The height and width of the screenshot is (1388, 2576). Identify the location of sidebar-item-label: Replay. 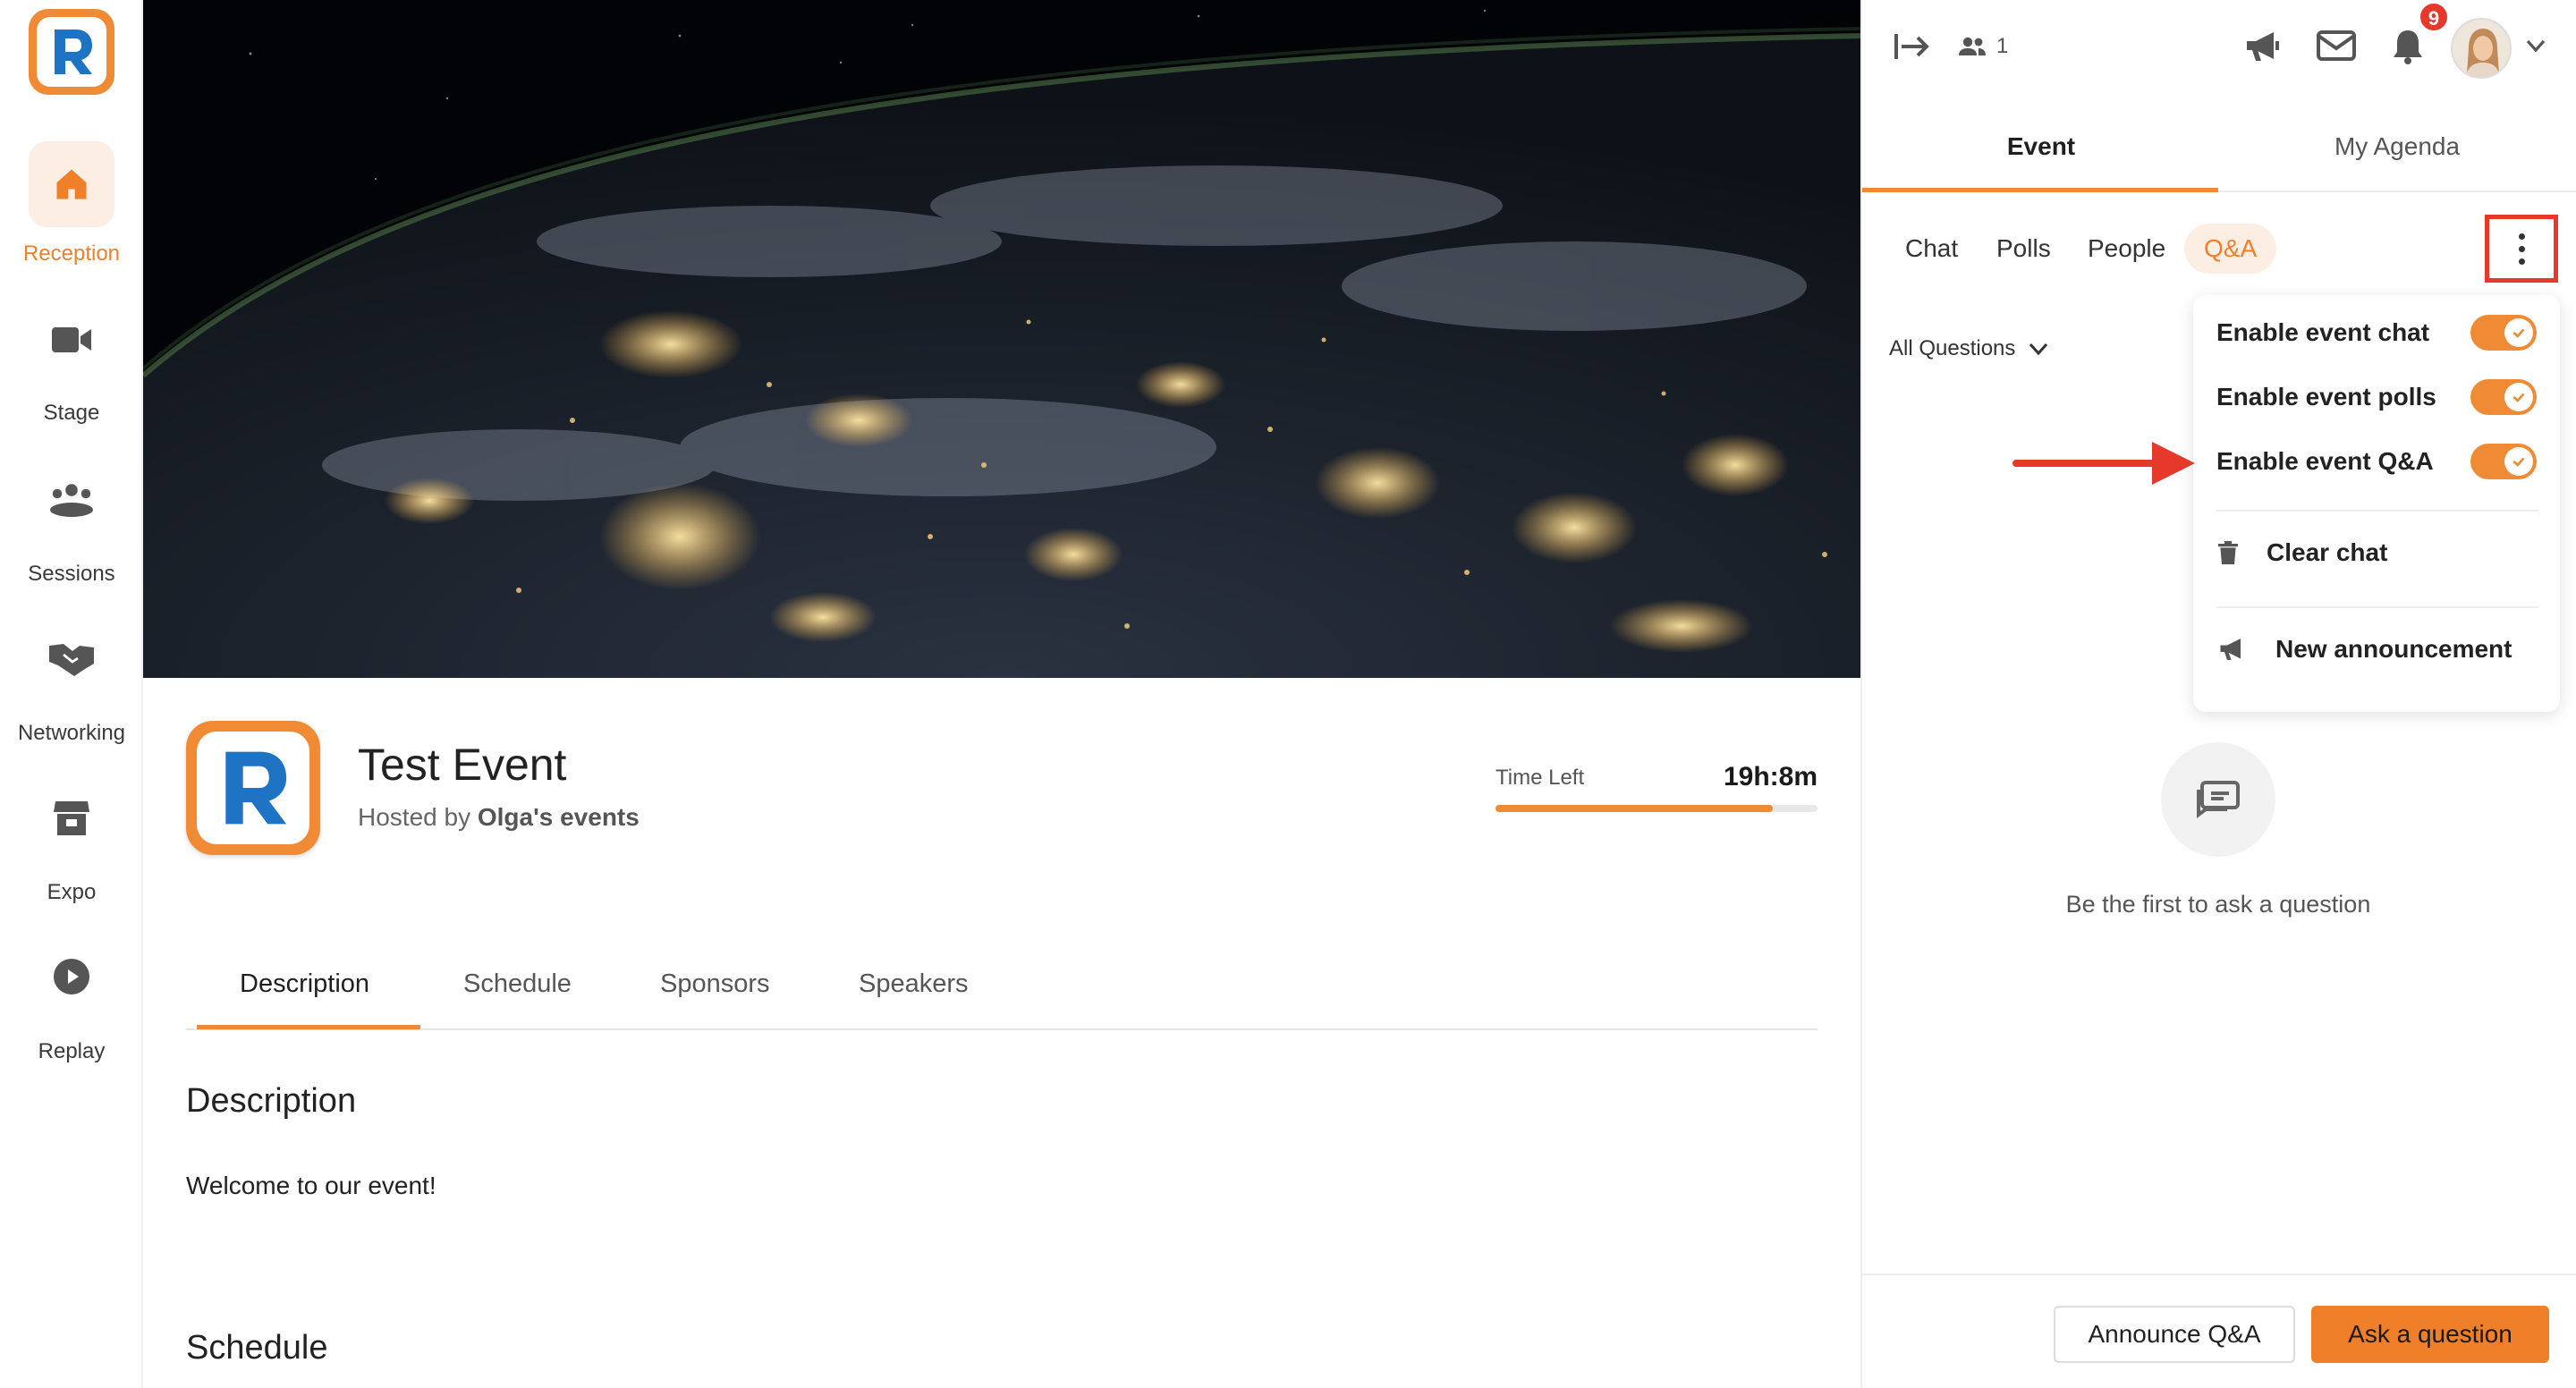
(72, 1051).